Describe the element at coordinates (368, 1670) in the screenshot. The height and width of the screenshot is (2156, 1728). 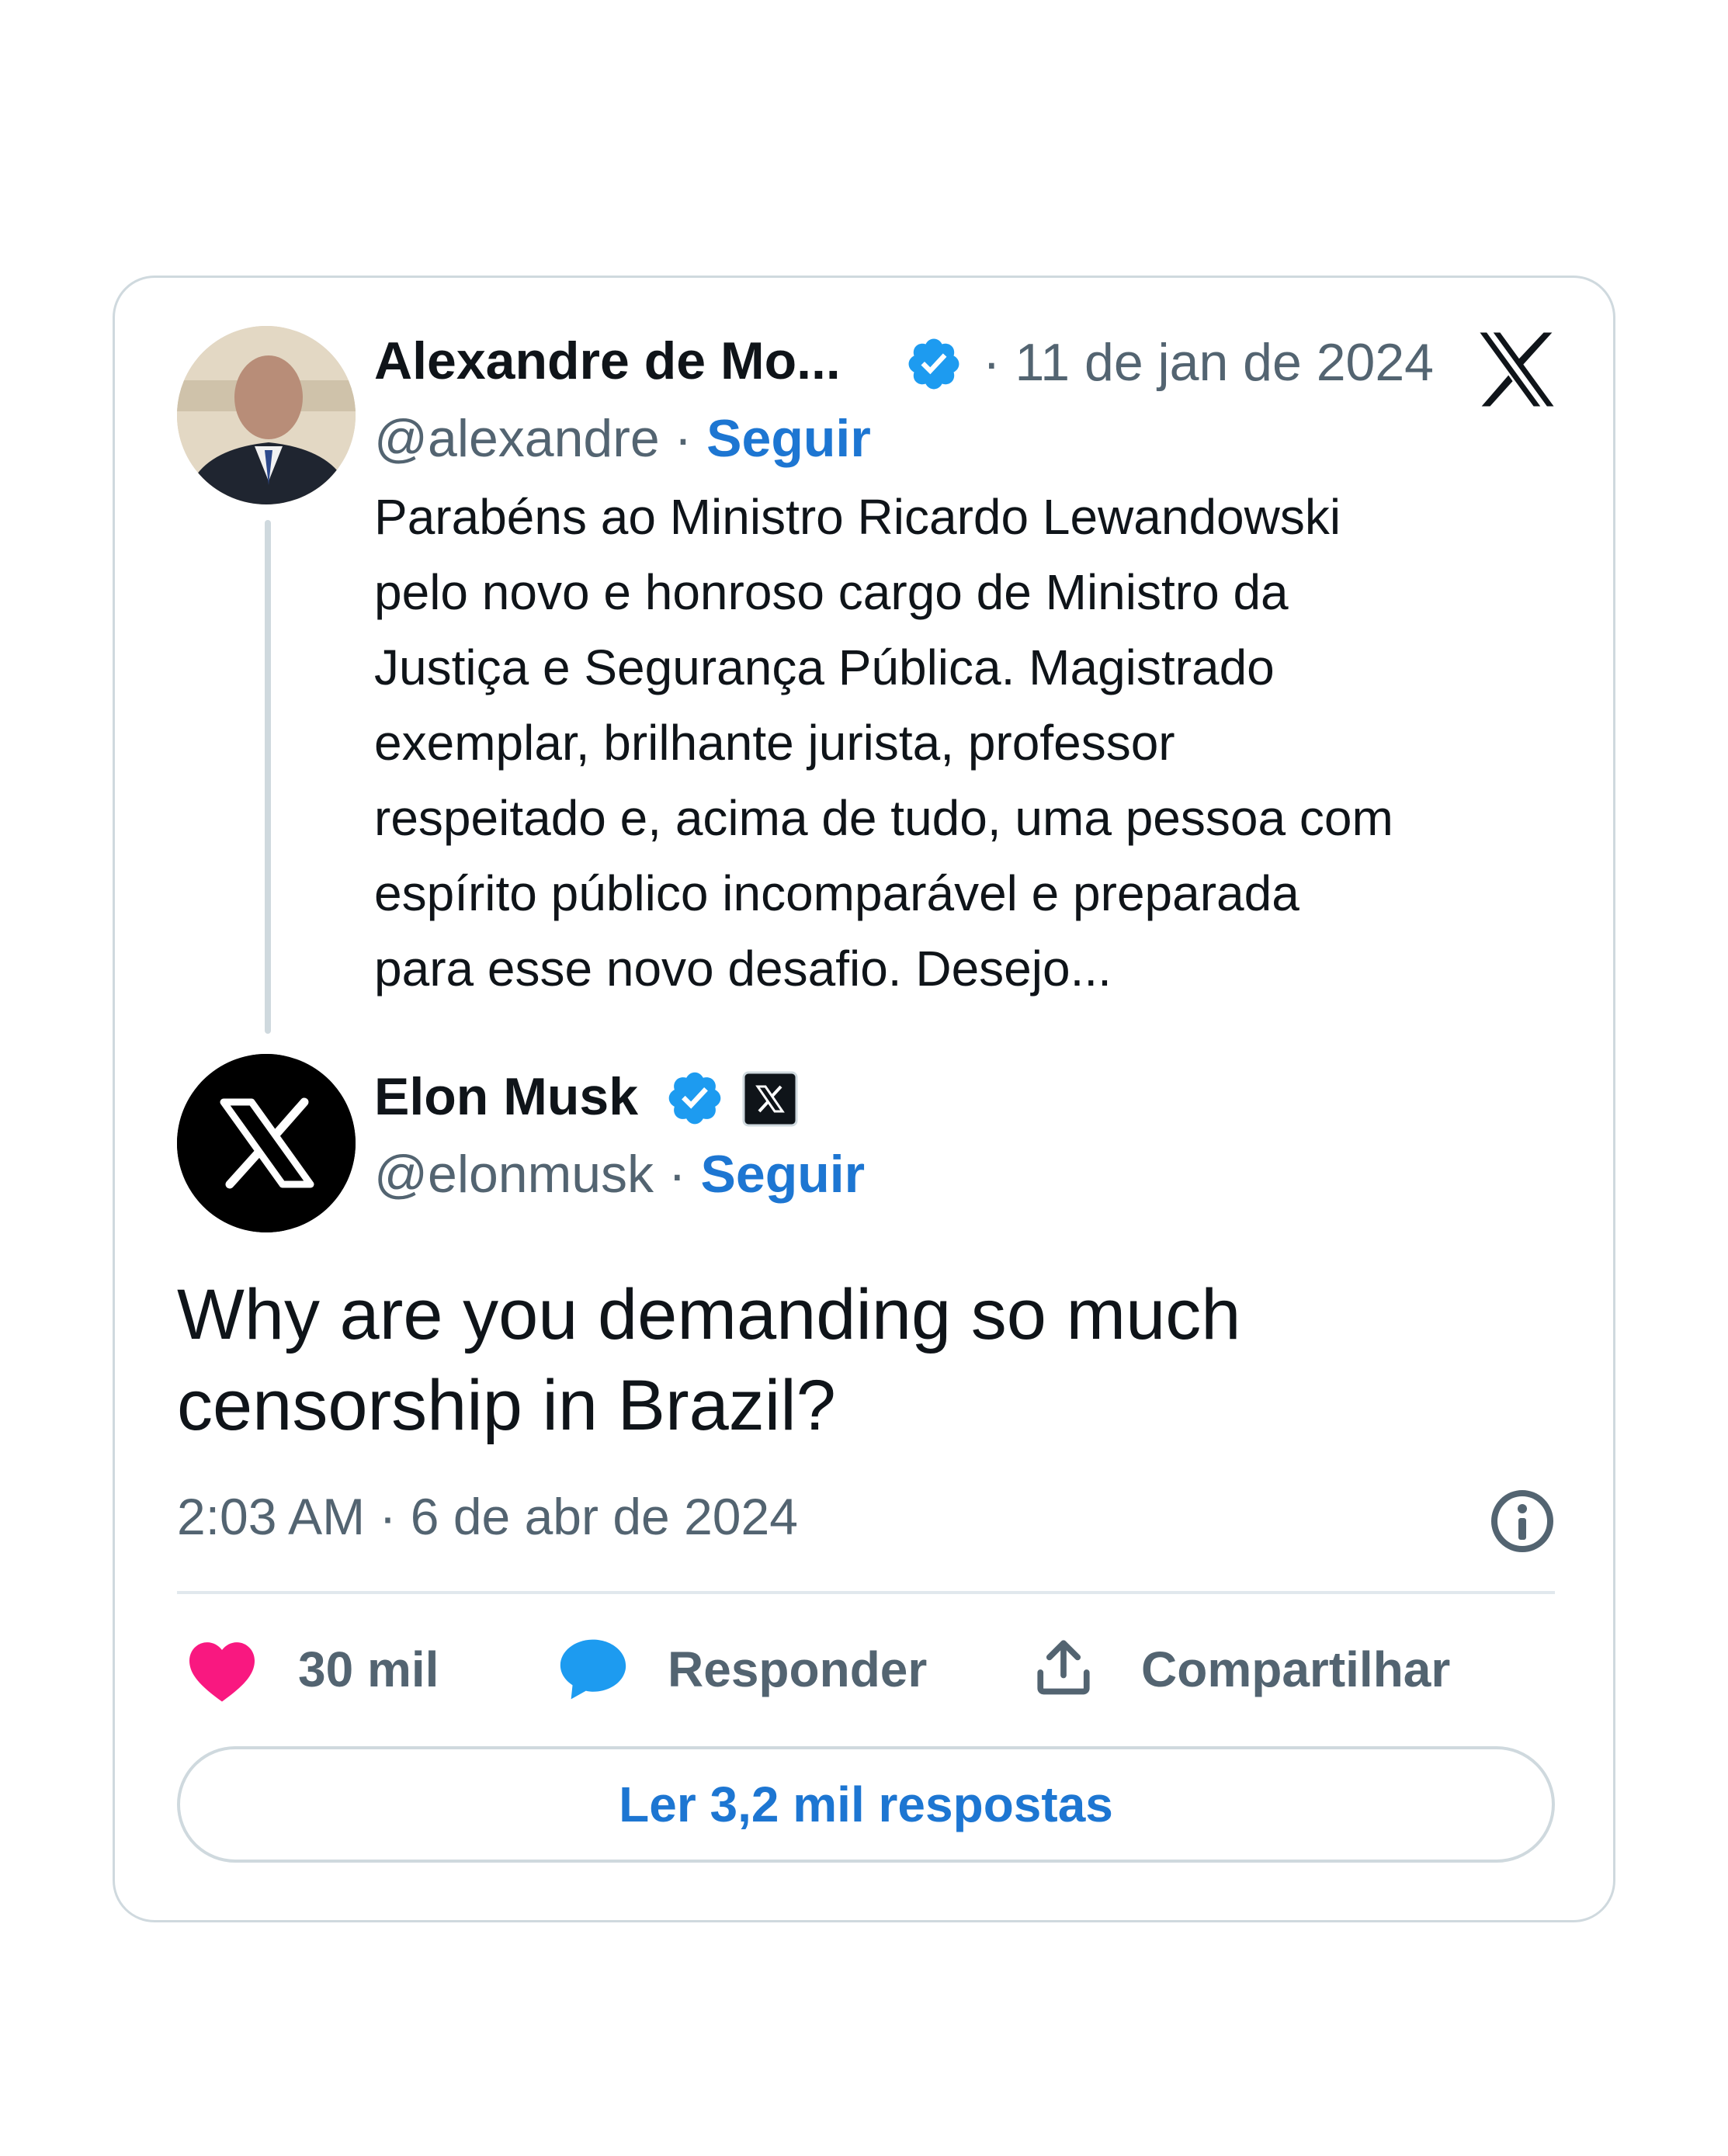
I see `likes-count: 30 mil` at that location.